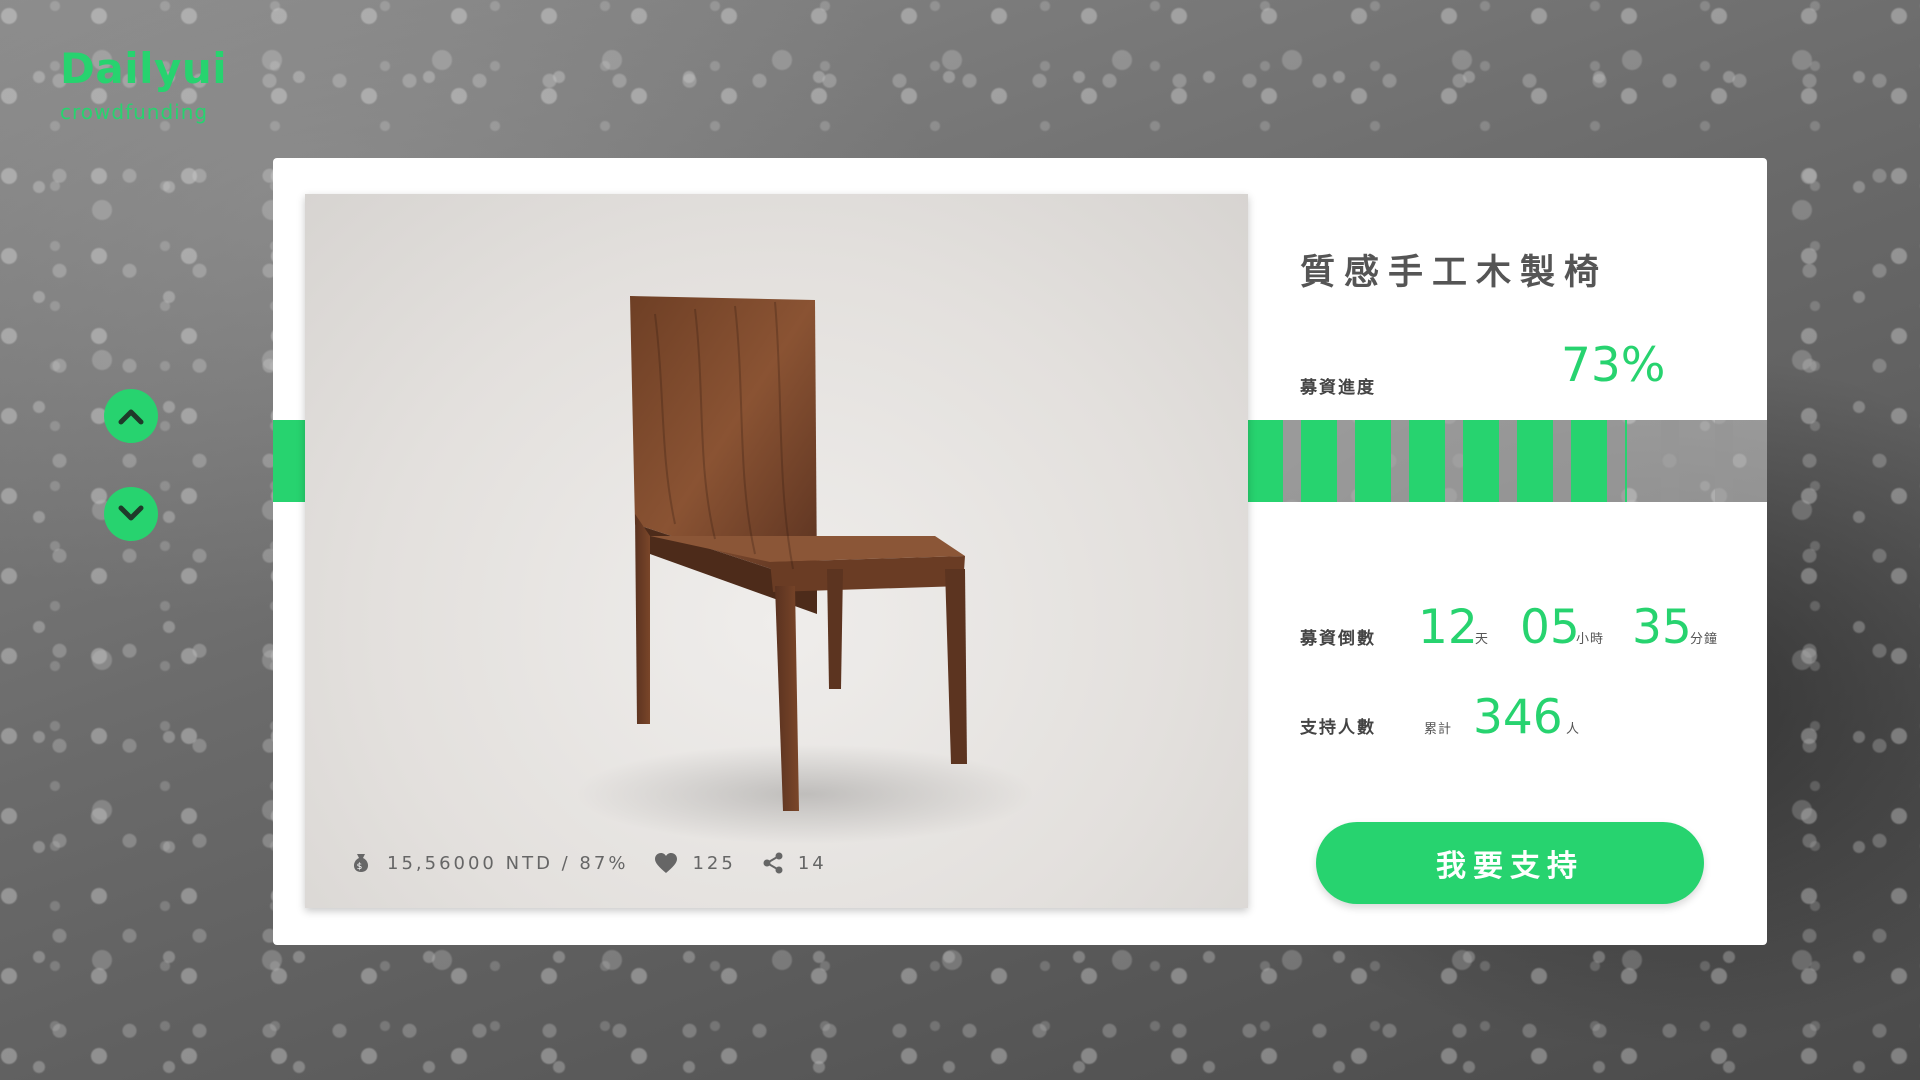 Image resolution: width=1920 pixels, height=1080 pixels. Describe the element at coordinates (666, 863) in the screenshot. I see `heart-icon` at that location.